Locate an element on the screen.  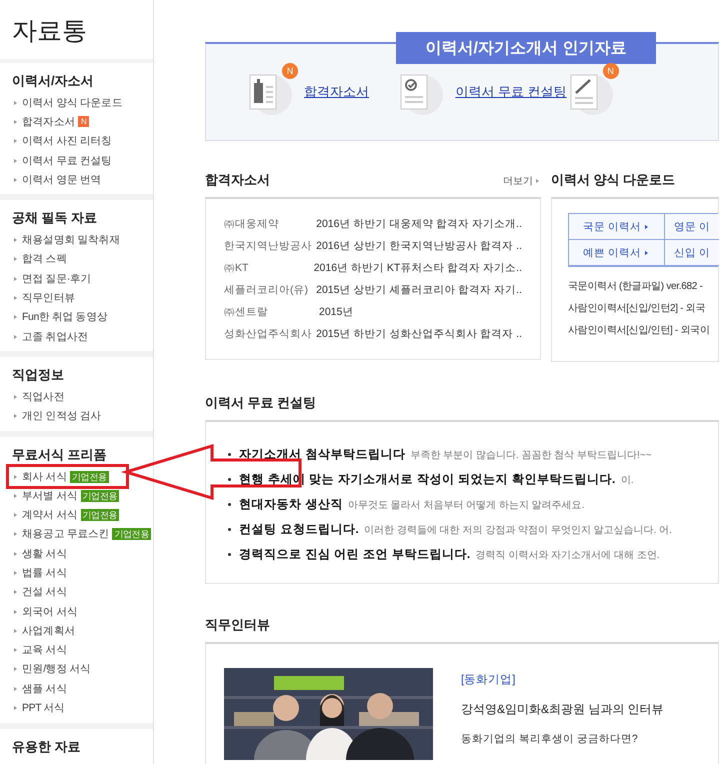
sidebar-link: 직업사전 is located at coordinates (82, 397).